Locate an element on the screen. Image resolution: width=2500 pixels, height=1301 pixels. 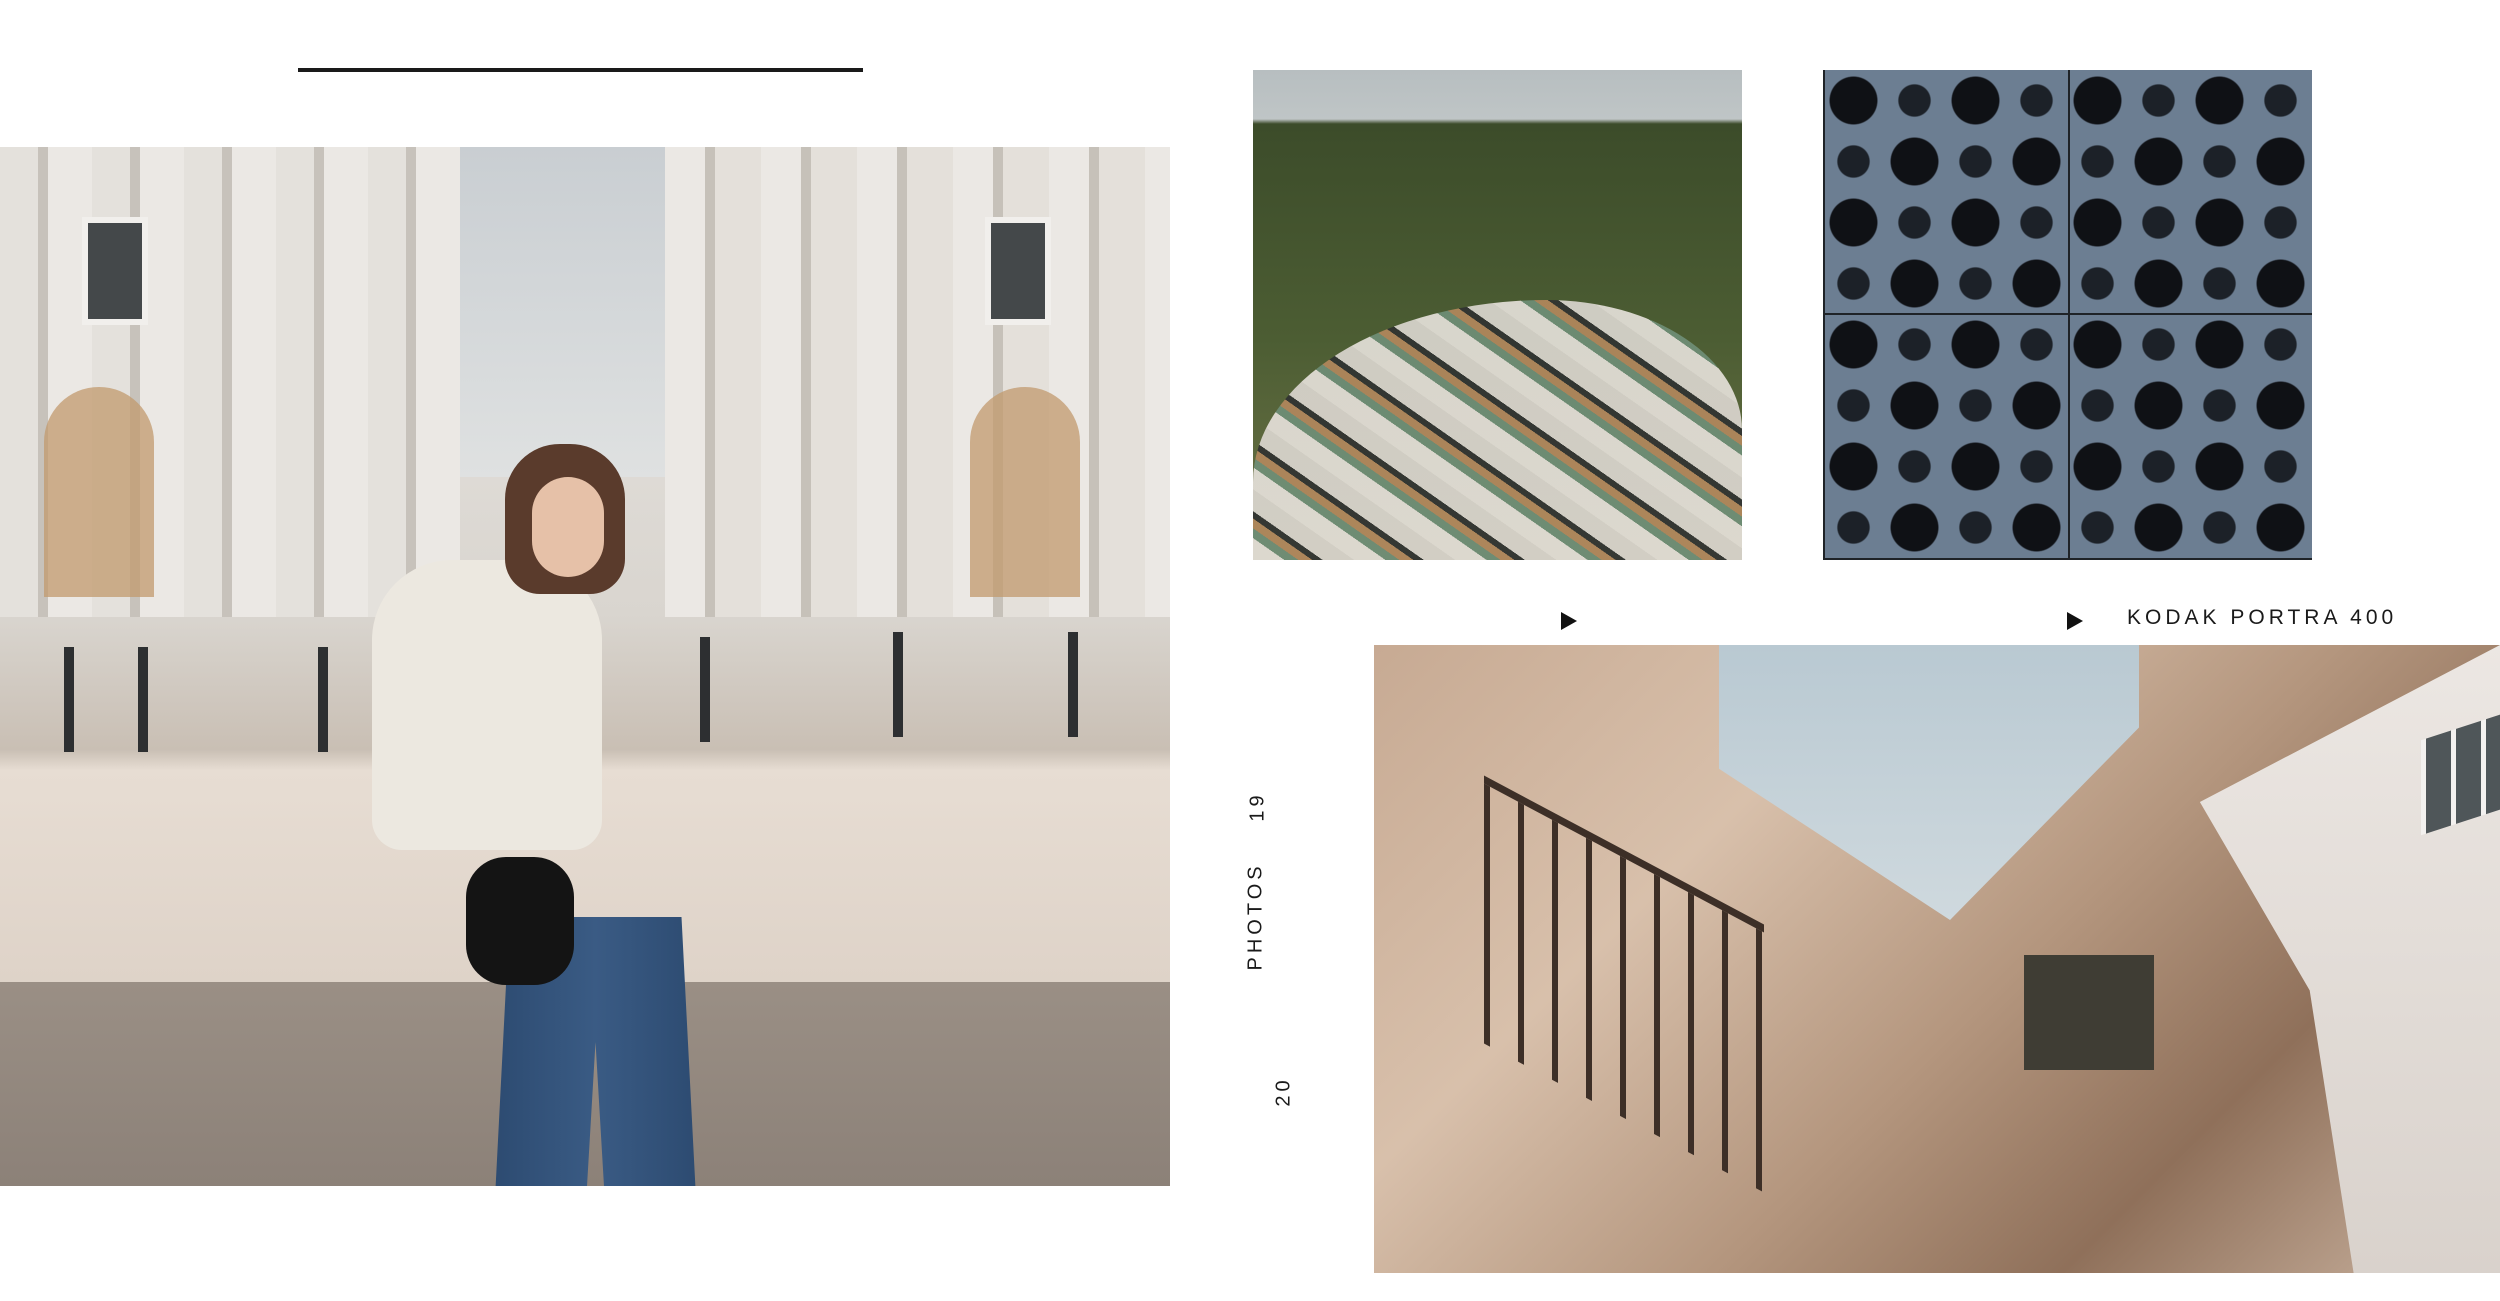
photo-tiles is located at coordinates (2067, 315).